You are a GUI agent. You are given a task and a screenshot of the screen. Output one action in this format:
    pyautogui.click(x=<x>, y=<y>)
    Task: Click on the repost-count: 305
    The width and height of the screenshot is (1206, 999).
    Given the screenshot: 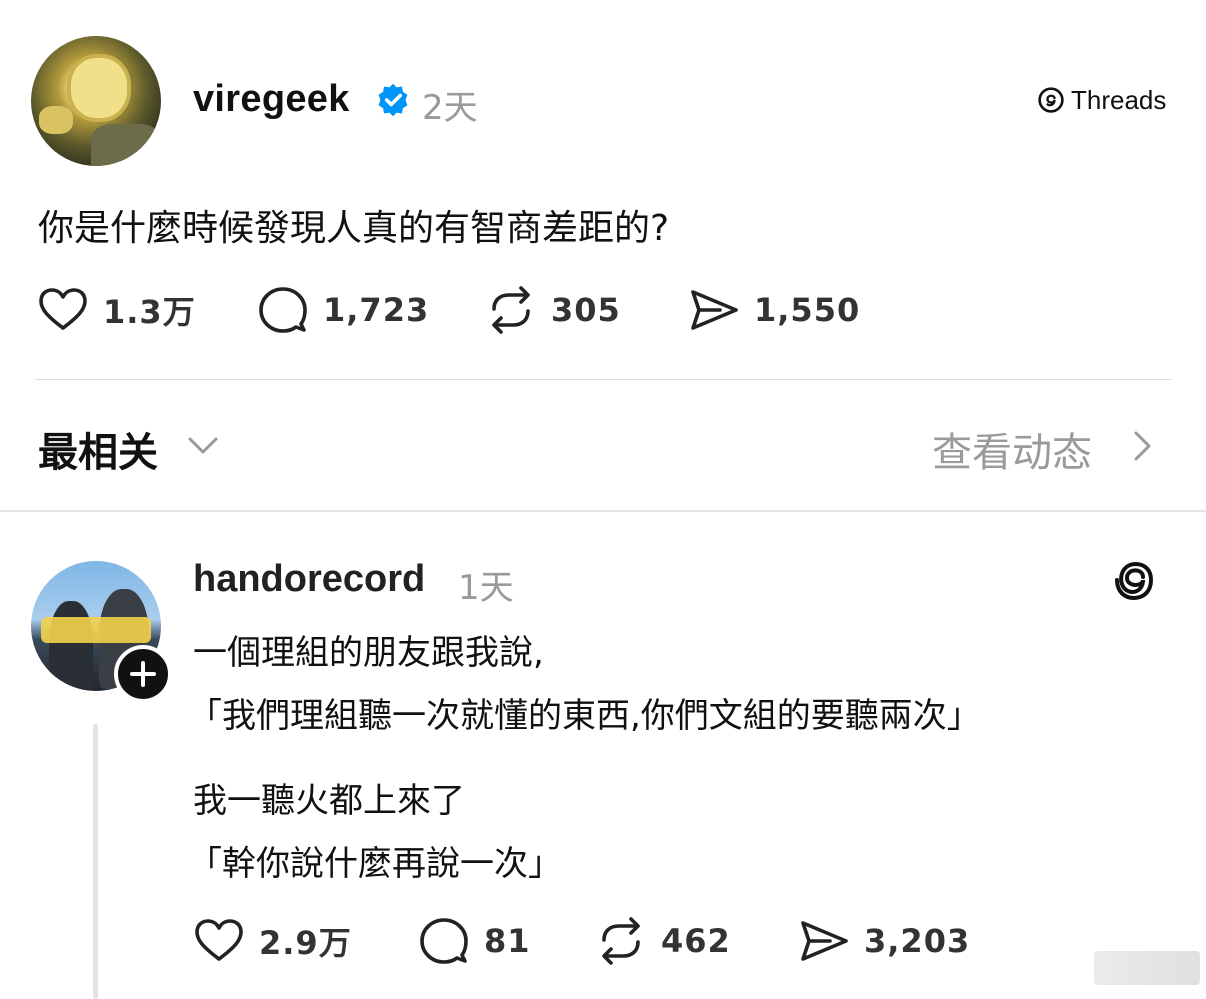 What is the action you would take?
    pyautogui.click(x=586, y=310)
    